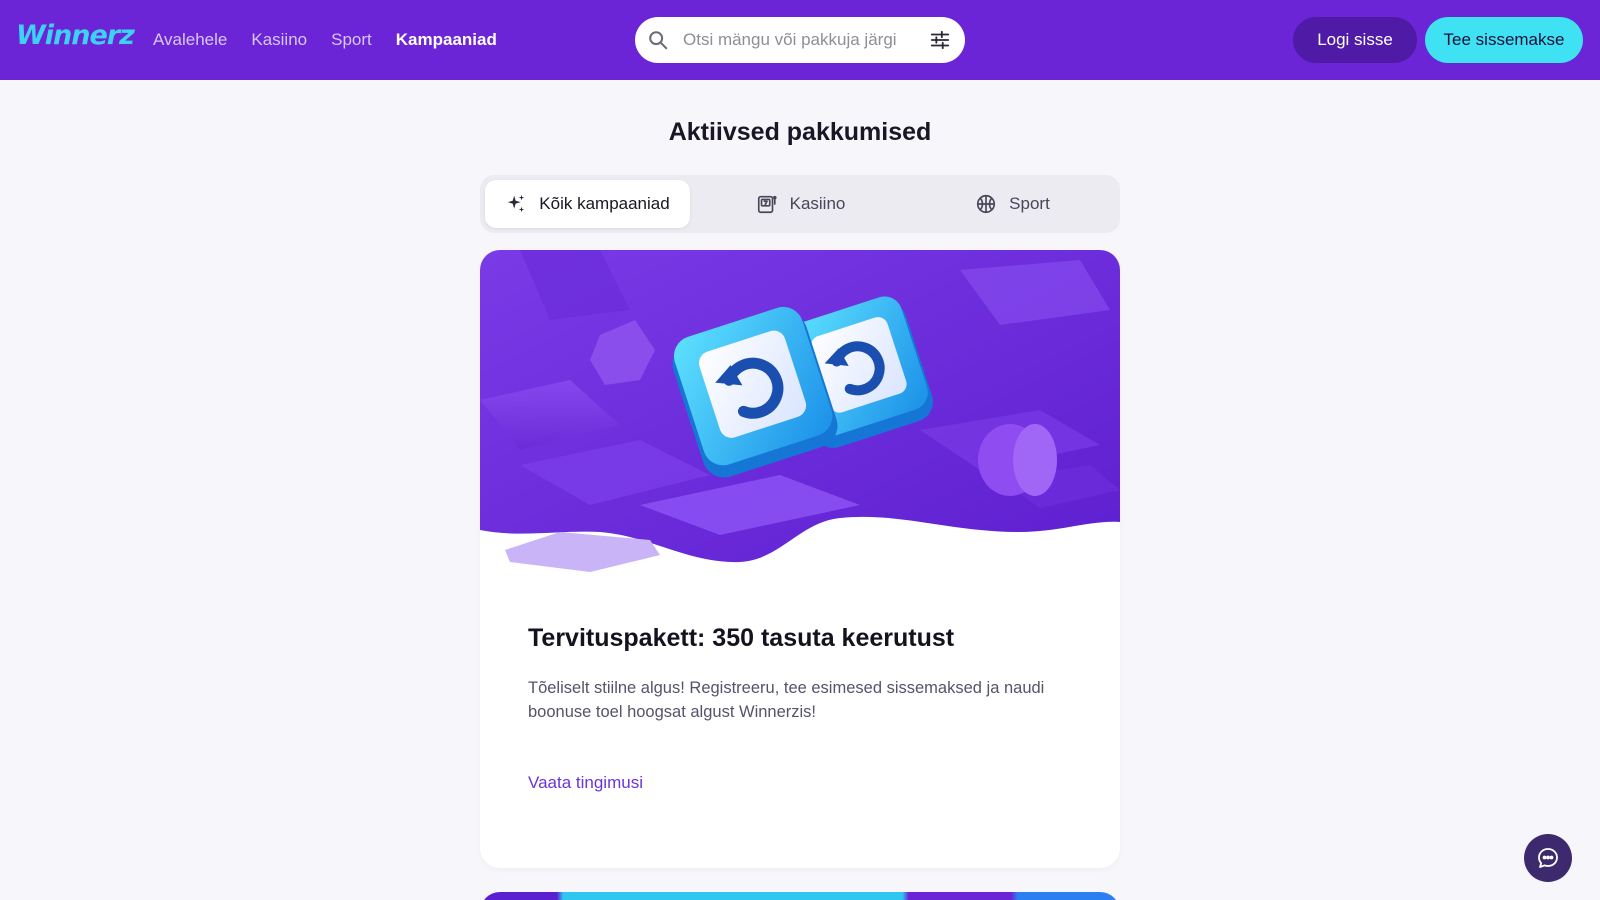  I want to click on deposit-button: Tee sissemakse, so click(1504, 40).